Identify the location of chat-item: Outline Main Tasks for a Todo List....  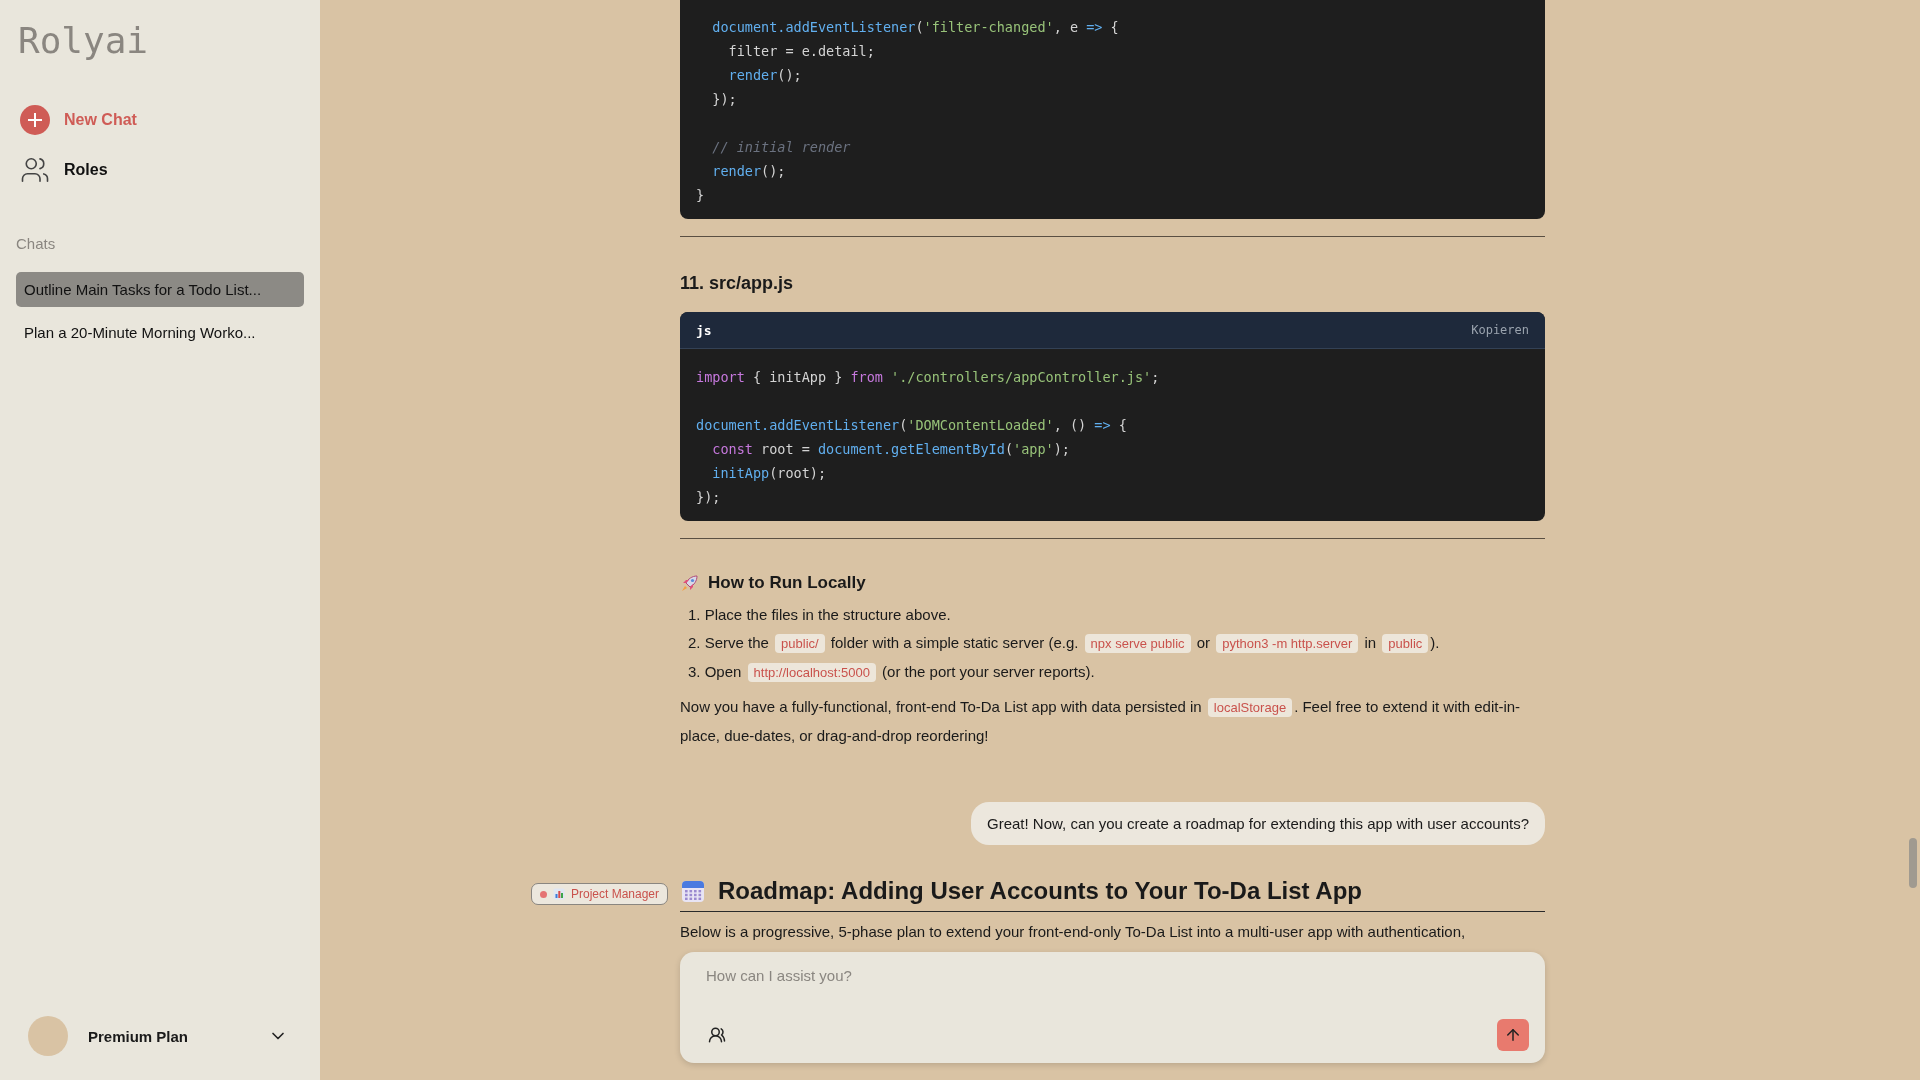
(160, 289).